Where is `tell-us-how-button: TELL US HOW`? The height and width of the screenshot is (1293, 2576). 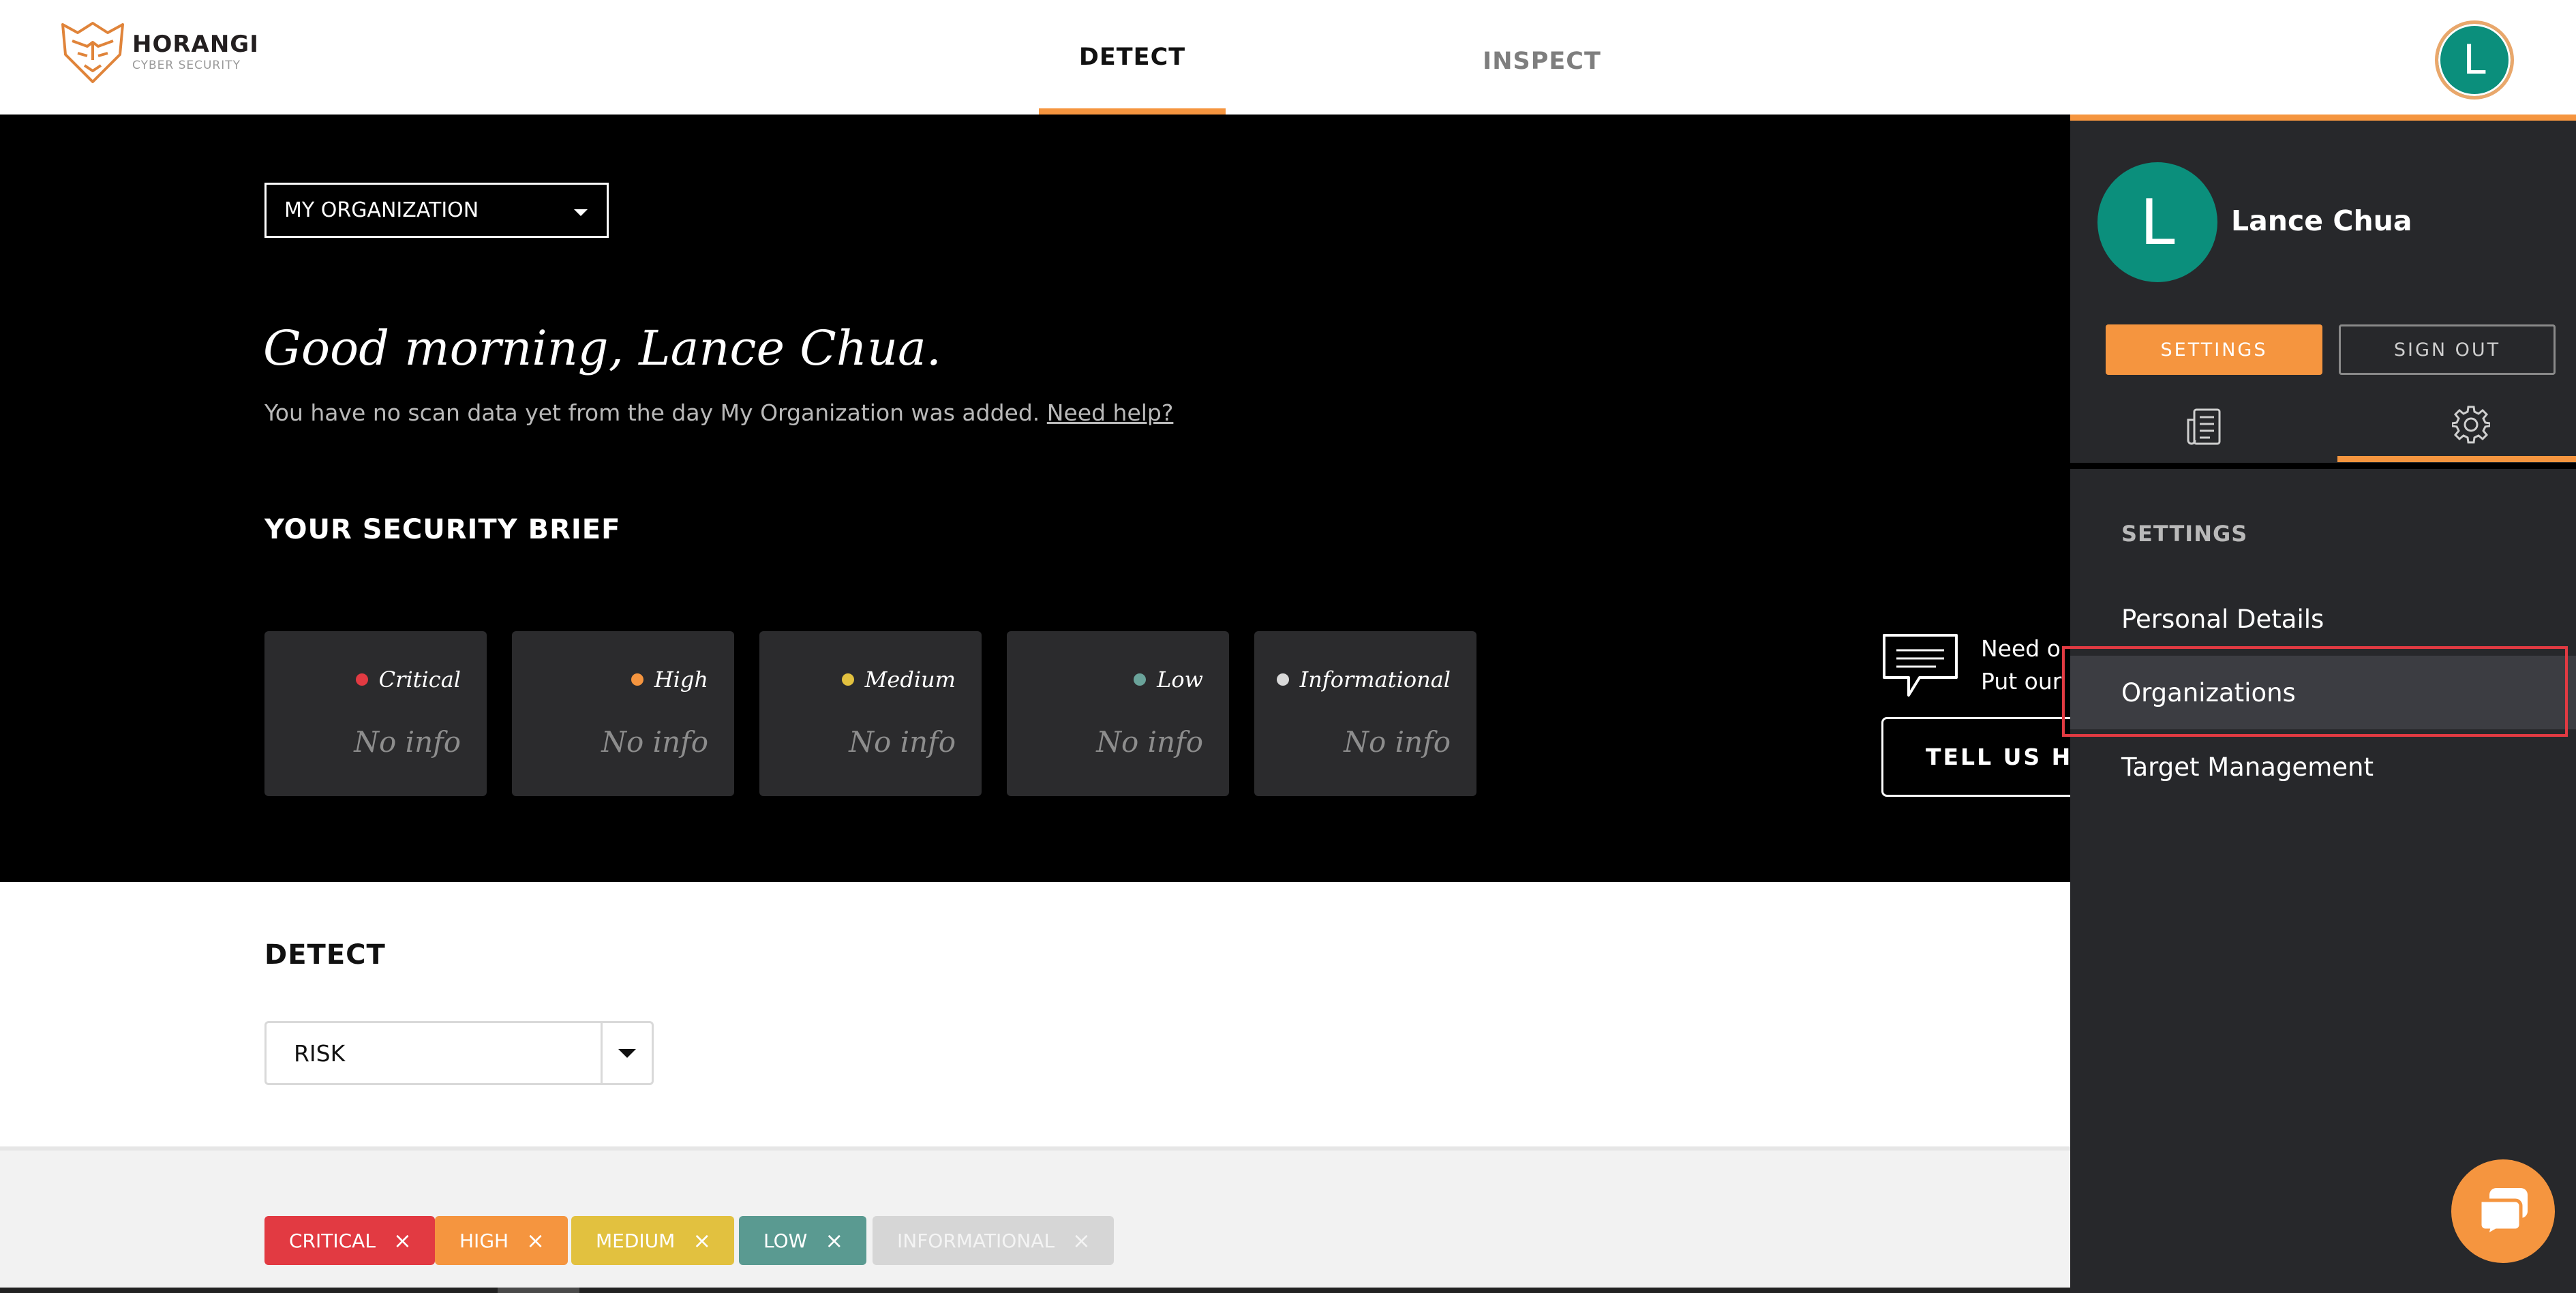 tell-us-how-button: TELL US HOW is located at coordinates (1975, 757).